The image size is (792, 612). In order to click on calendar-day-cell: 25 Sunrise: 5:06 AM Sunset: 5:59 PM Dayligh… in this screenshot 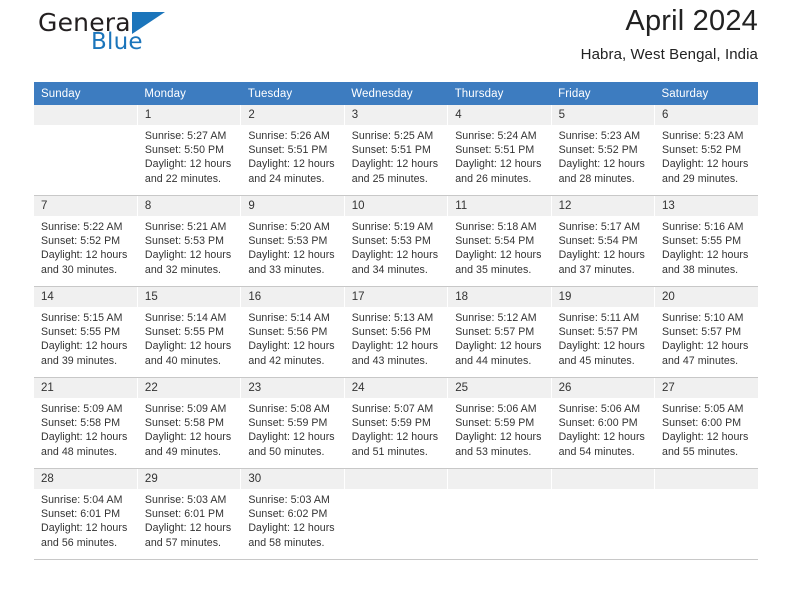, I will do `click(499, 423)`.